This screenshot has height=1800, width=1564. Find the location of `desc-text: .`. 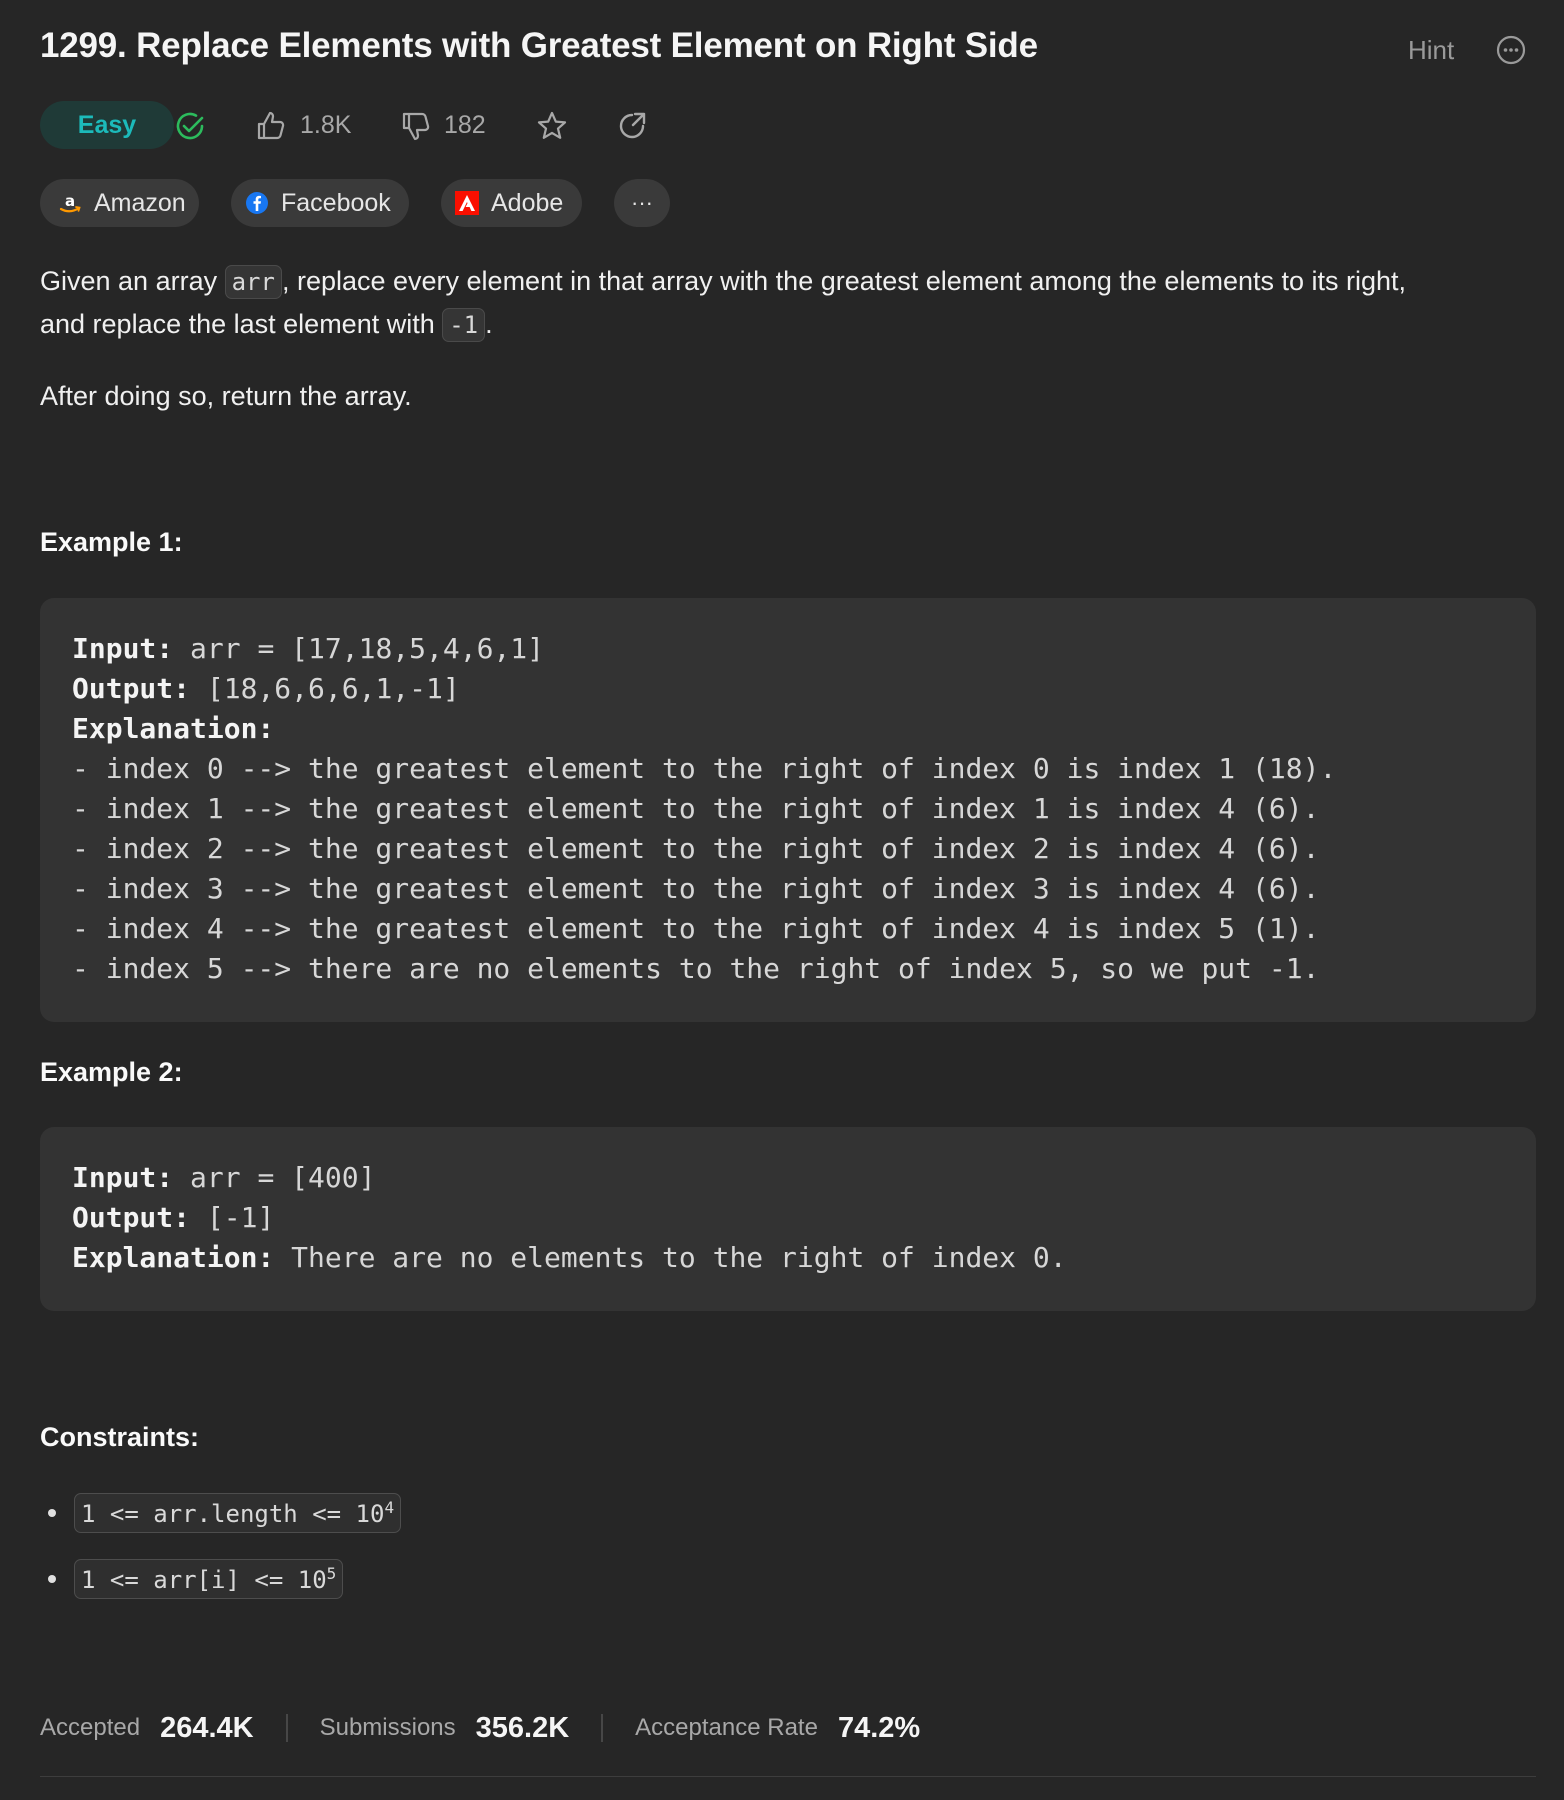

desc-text: . is located at coordinates (489, 324).